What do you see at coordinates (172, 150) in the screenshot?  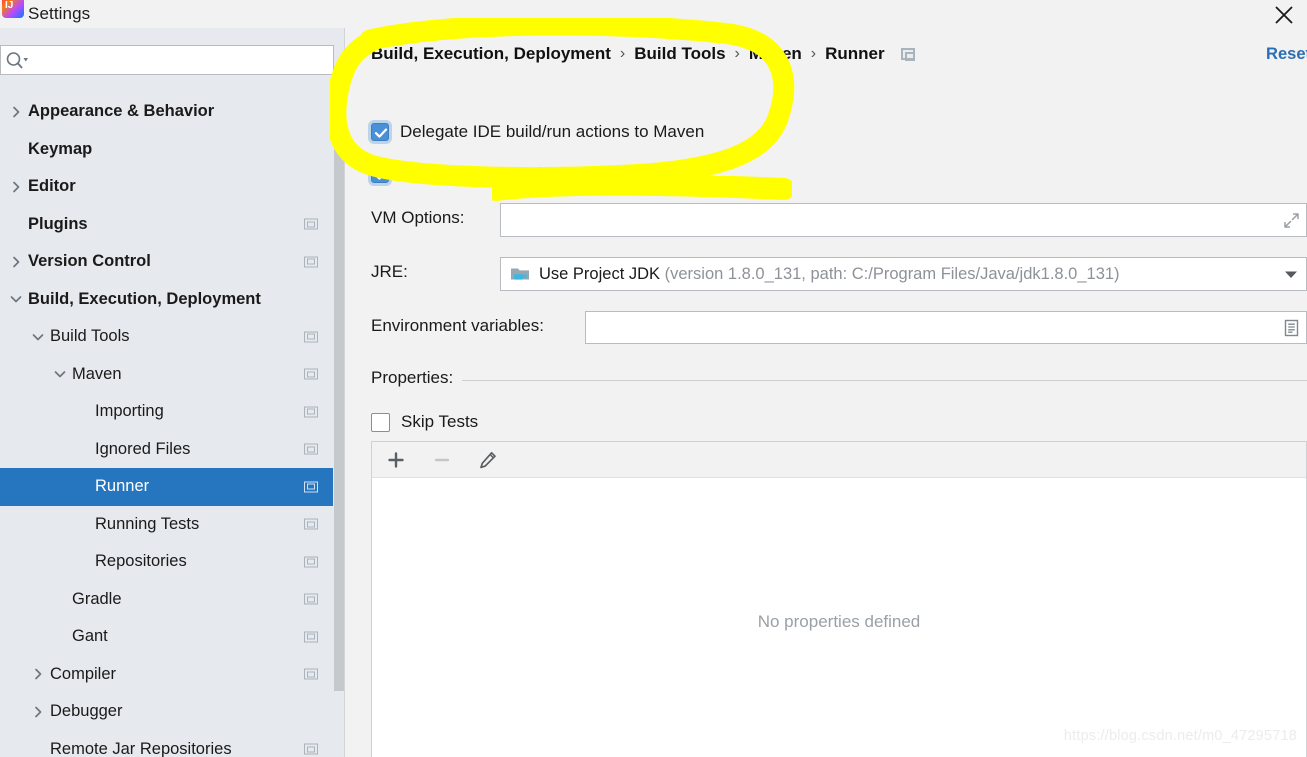 I see `sidebar-item-keymap: Keymap` at bounding box center [172, 150].